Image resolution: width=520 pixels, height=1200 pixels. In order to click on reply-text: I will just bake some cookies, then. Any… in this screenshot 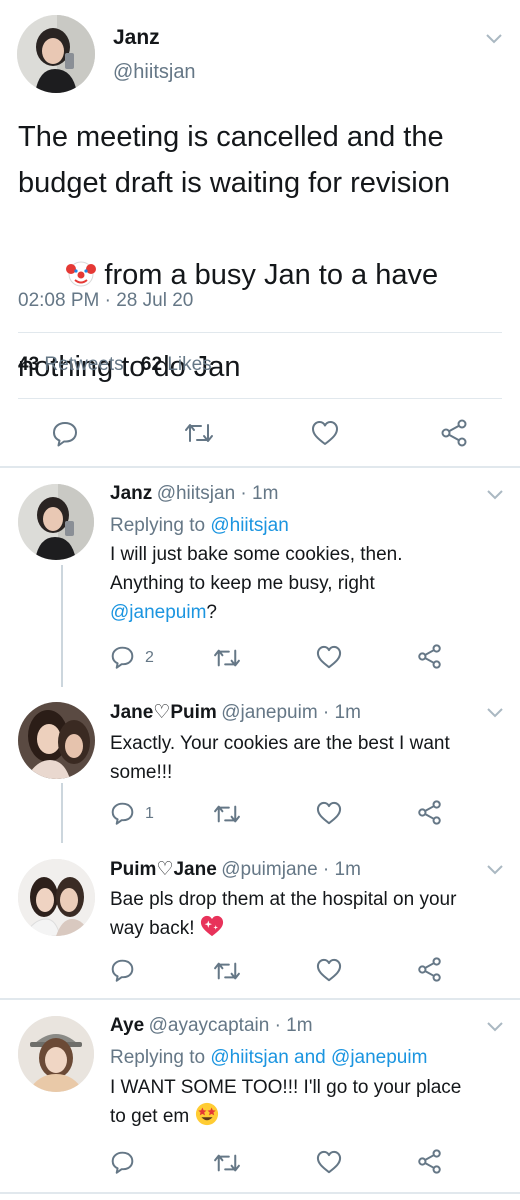, I will do `click(310, 583)`.